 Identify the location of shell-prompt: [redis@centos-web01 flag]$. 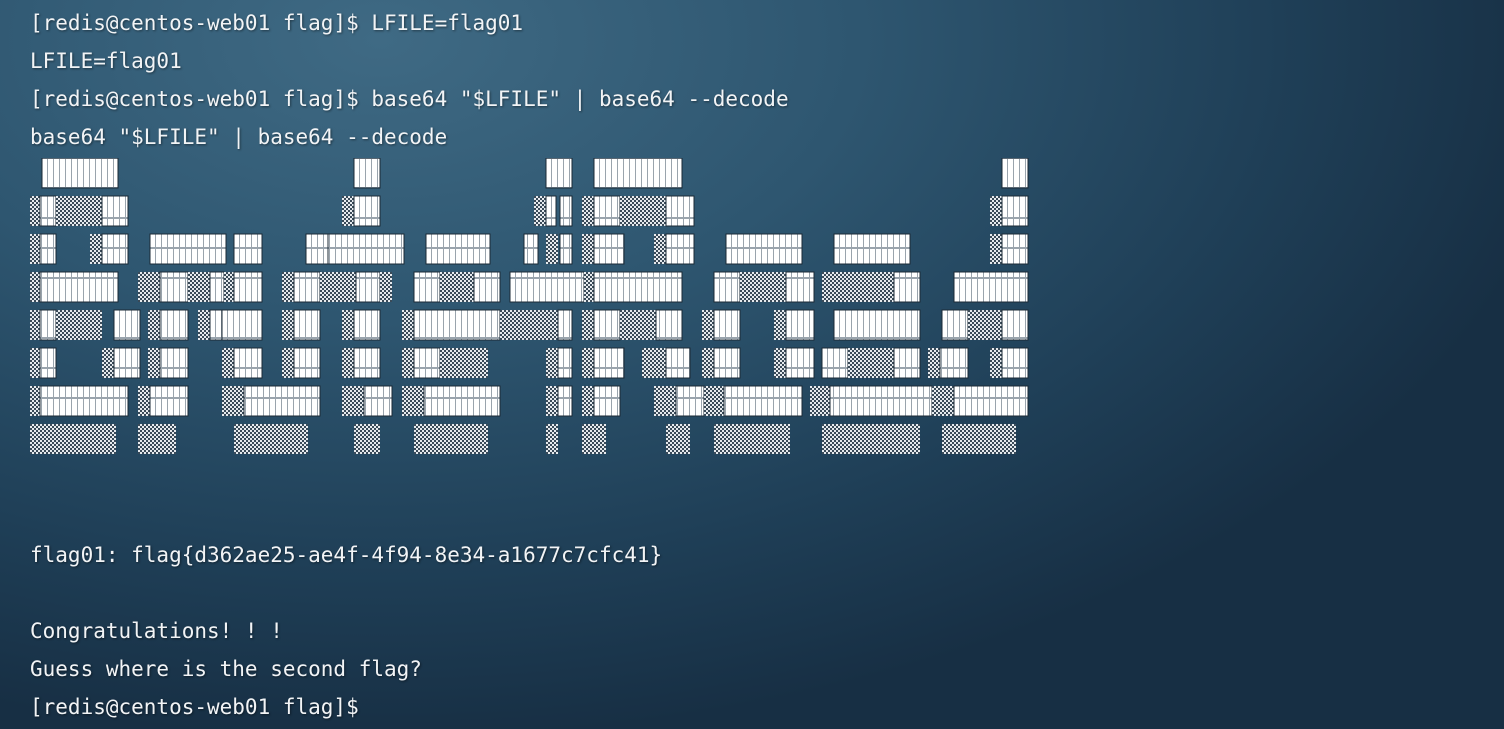
(194, 707).